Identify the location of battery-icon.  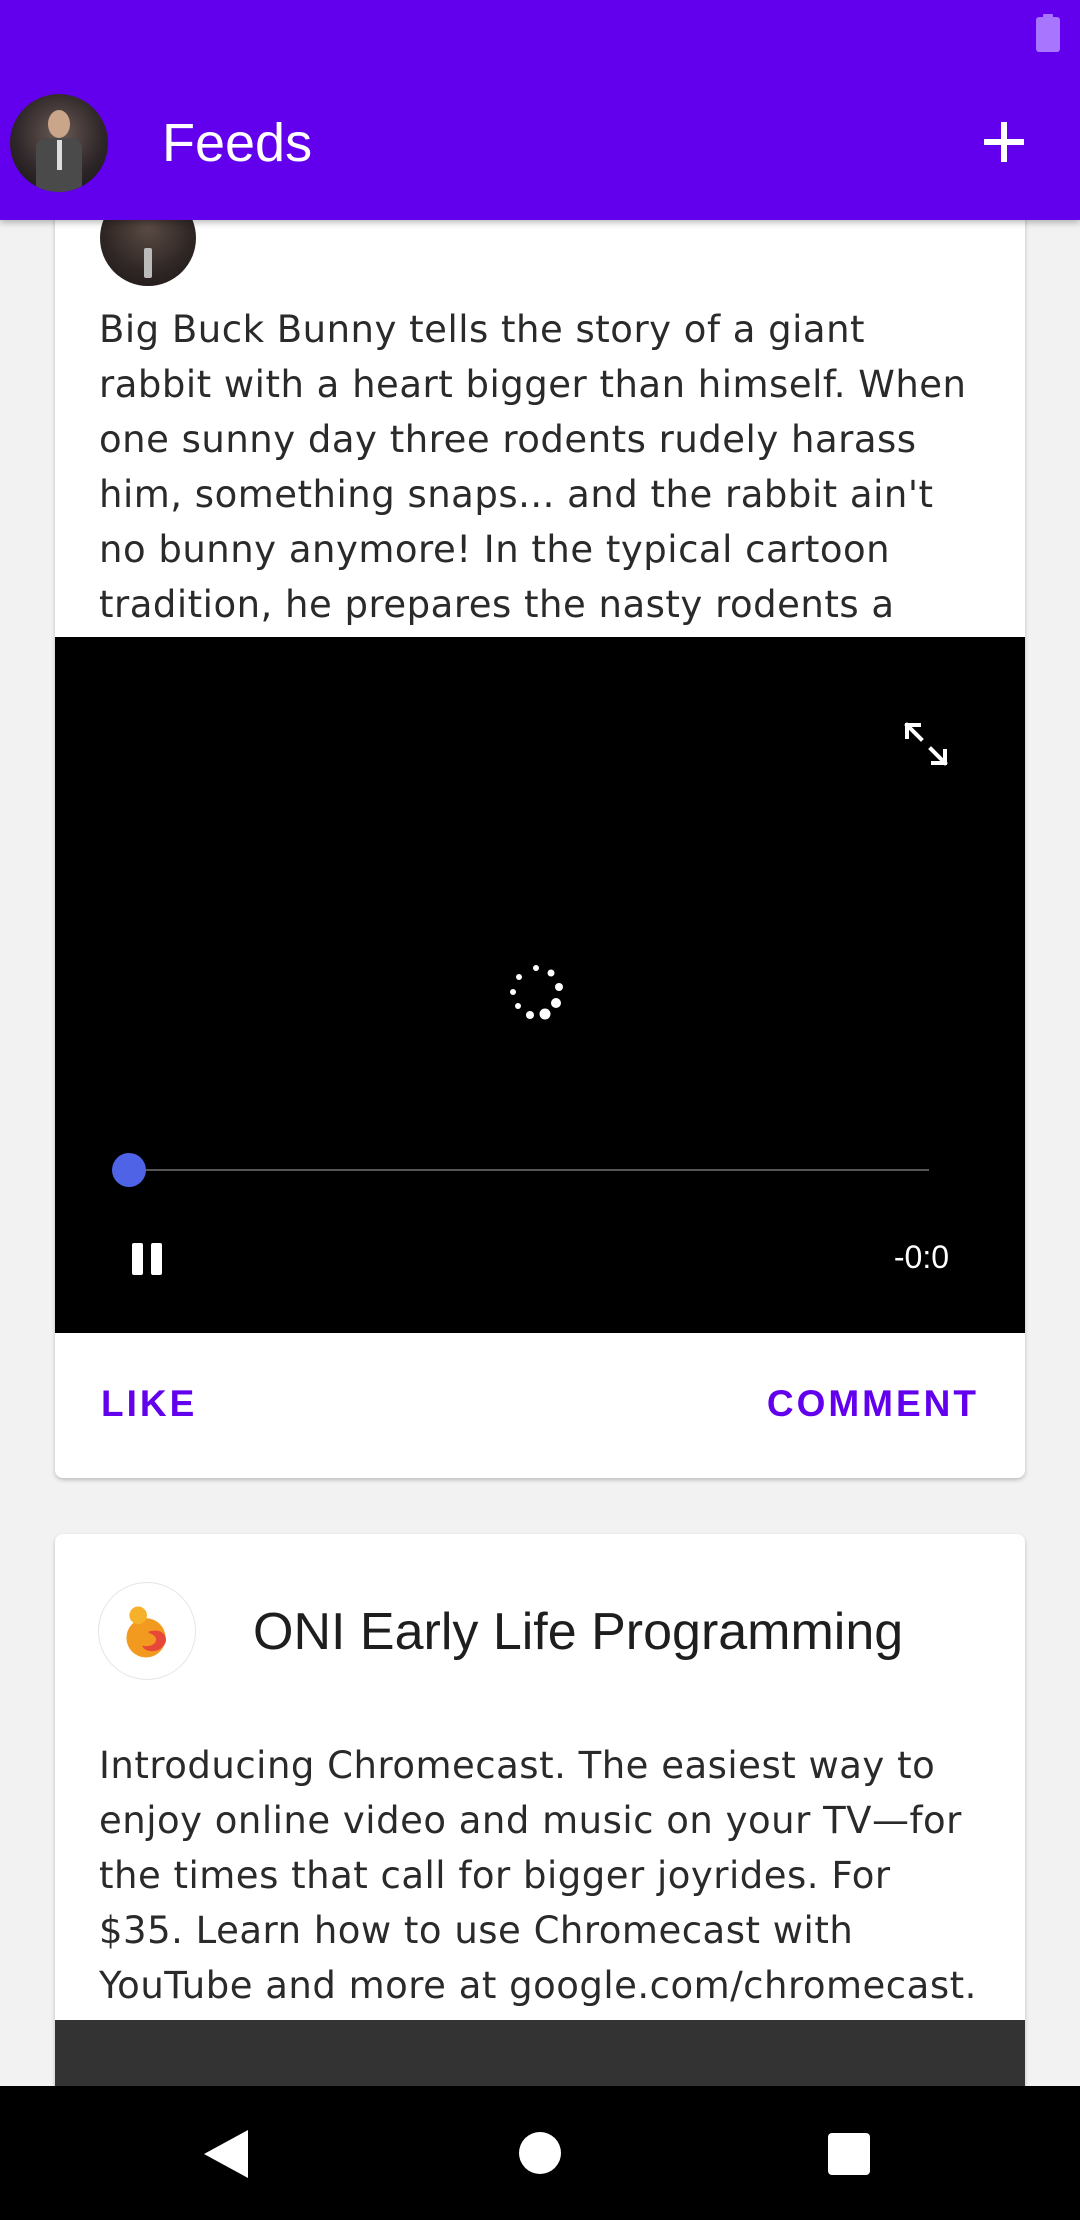
(1048, 33).